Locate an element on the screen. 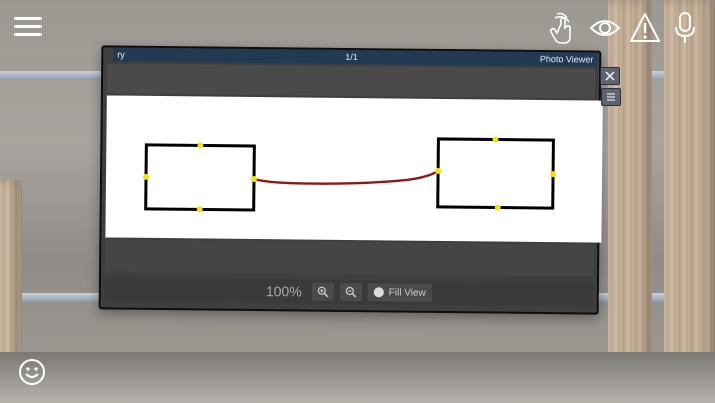 This screenshot has width=715, height=403. floor is located at coordinates (357, 377).